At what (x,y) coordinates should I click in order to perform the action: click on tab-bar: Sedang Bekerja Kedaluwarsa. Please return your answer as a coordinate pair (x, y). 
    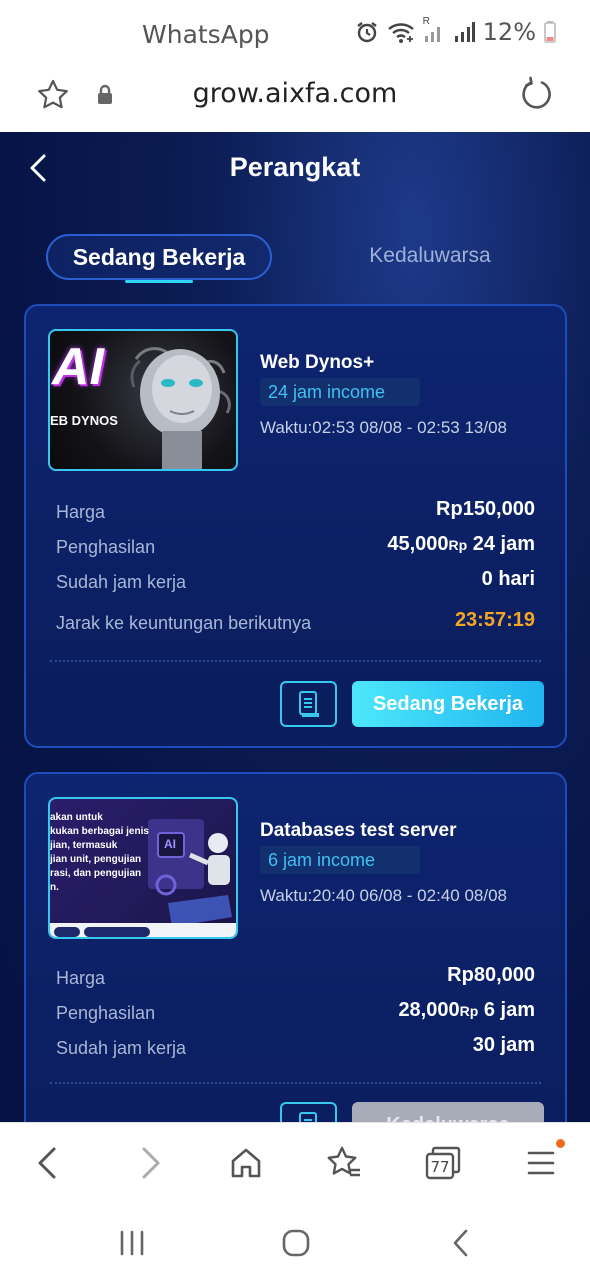
    Looking at the image, I should click on (295, 258).